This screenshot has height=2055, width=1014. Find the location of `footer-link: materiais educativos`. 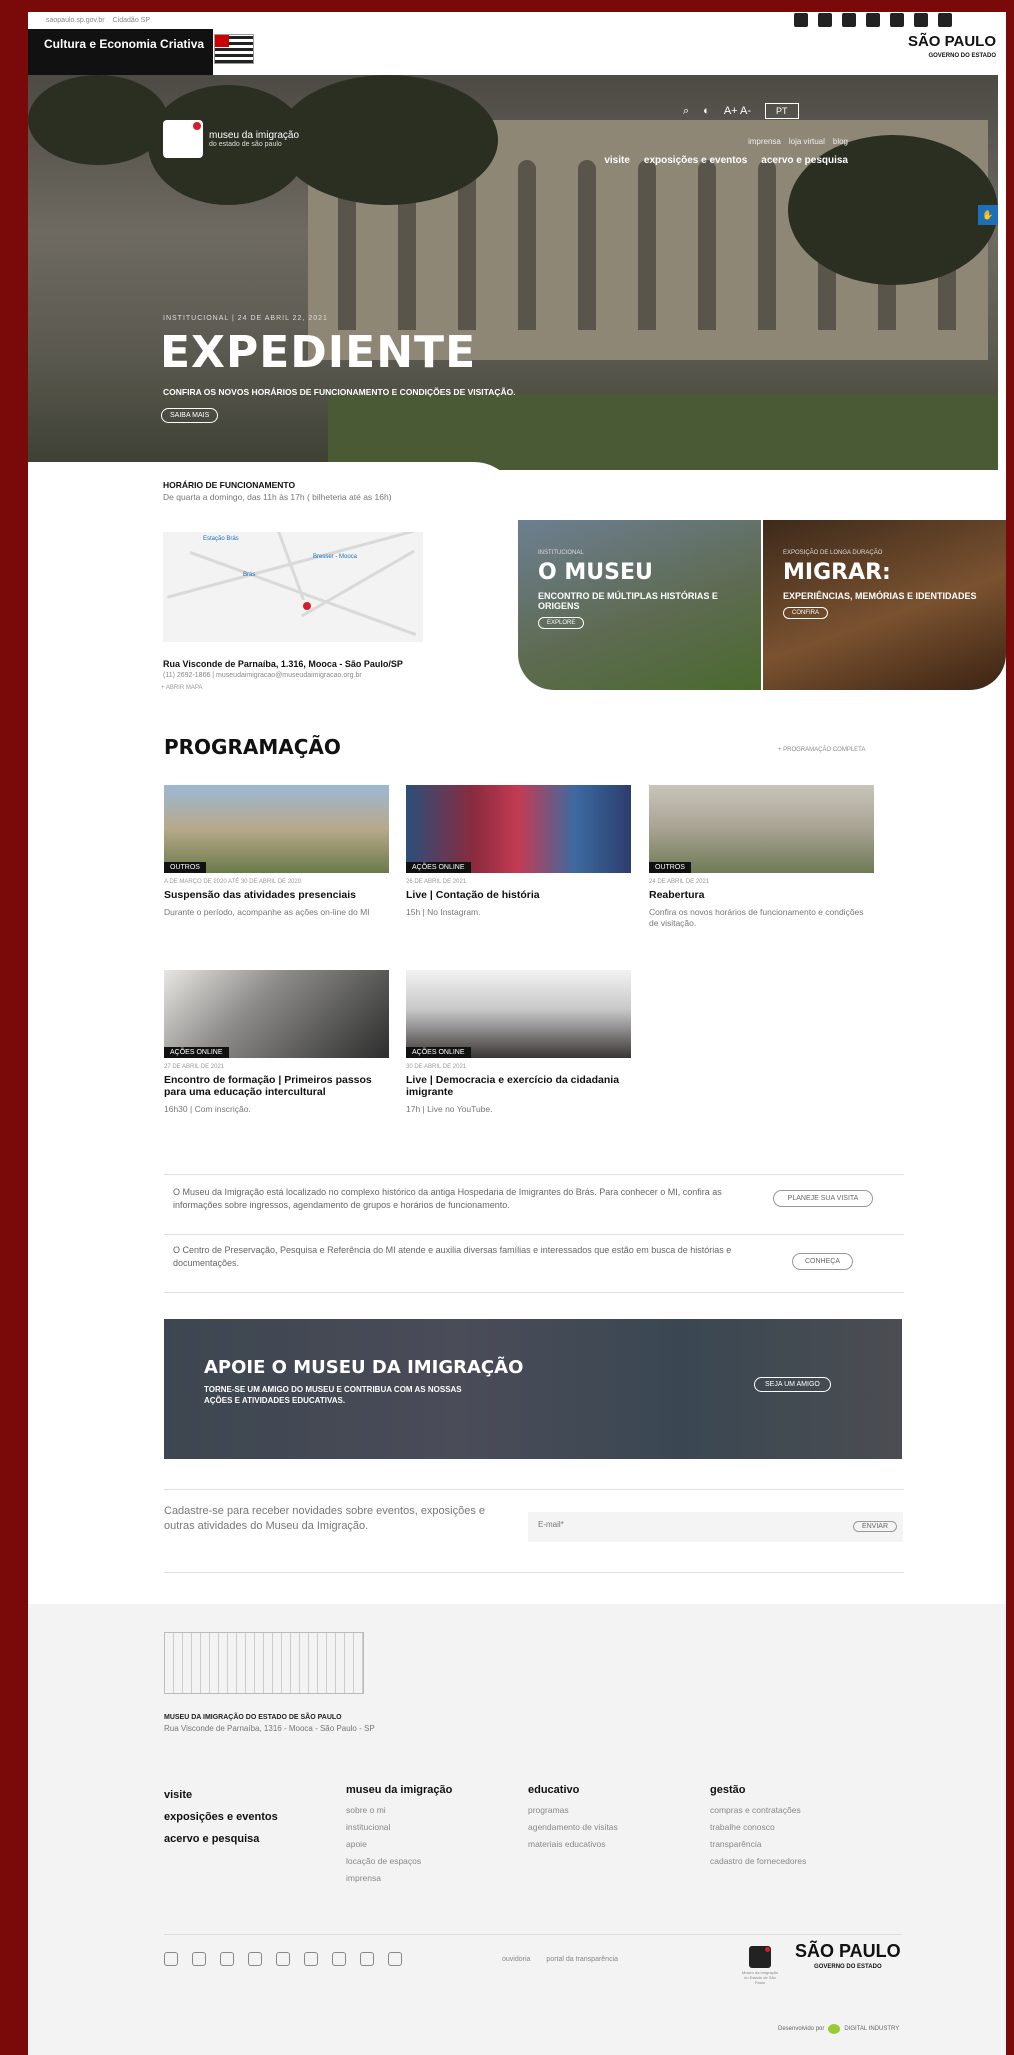

footer-link: materiais educativos is located at coordinates (573, 1844).